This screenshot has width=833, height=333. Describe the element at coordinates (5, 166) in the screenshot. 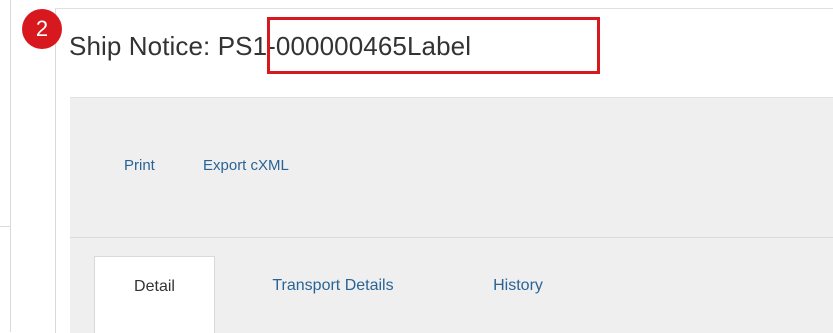

I see `left-panel` at that location.